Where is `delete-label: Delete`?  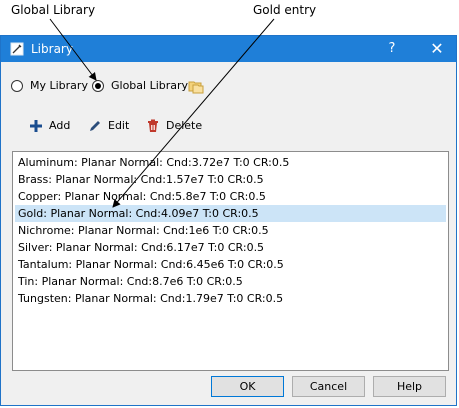 delete-label: Delete is located at coordinates (184, 125).